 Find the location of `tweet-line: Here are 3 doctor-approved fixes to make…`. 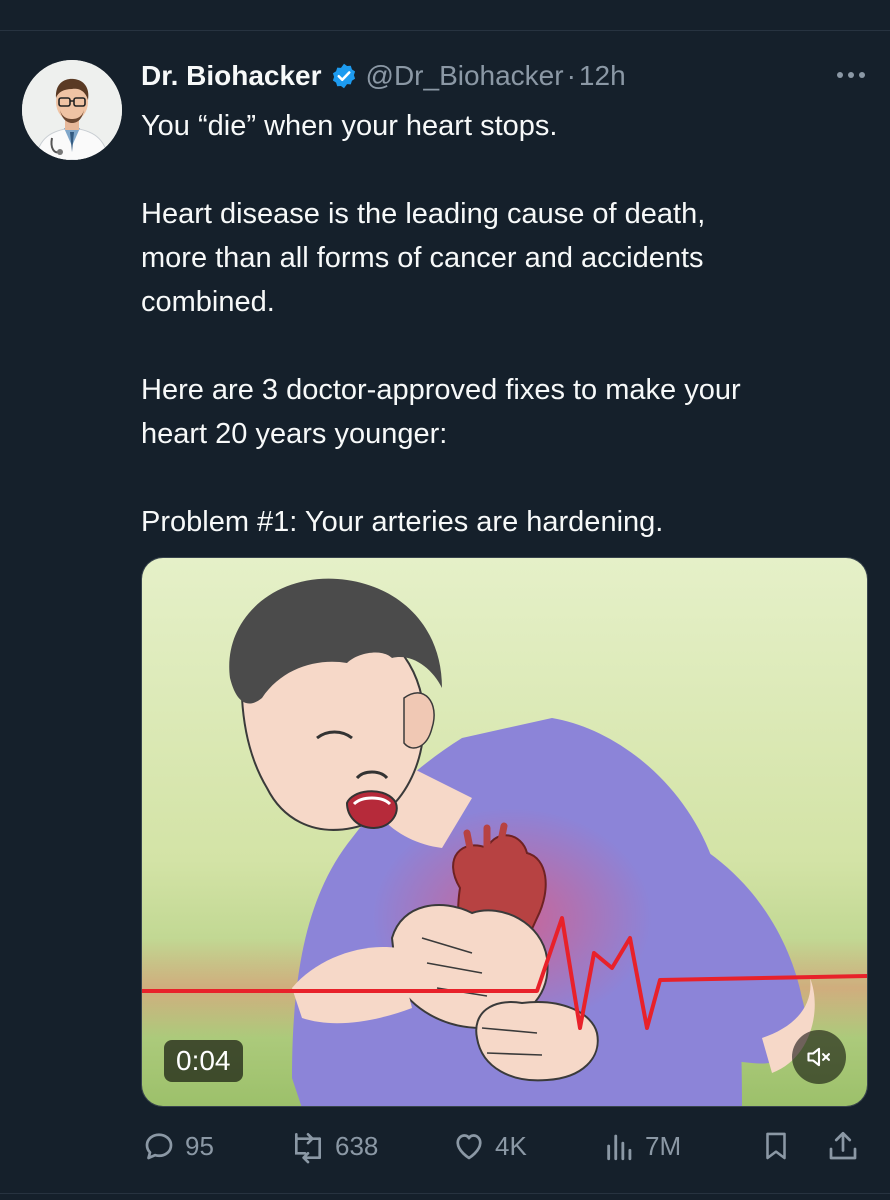

tweet-line: Here are 3 doctor-approved fixes to make… is located at coordinates (441, 390).